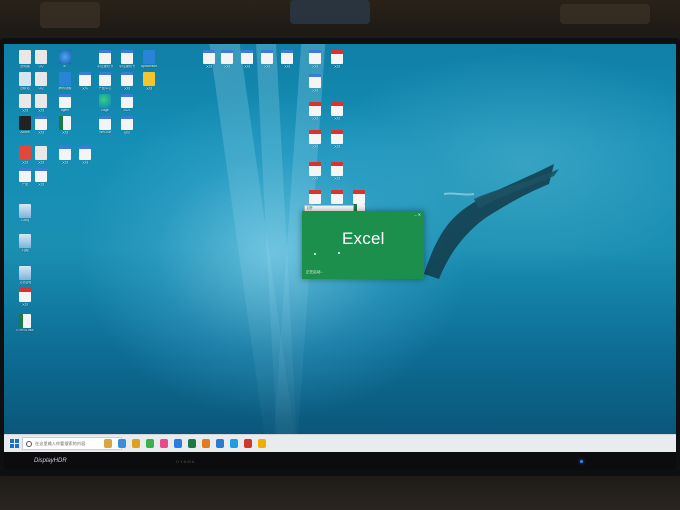 The width and height of the screenshot is (680, 510). Describe the element at coordinates (186, 461) in the screenshot. I see `monitor-brand: IIYAMA` at that location.